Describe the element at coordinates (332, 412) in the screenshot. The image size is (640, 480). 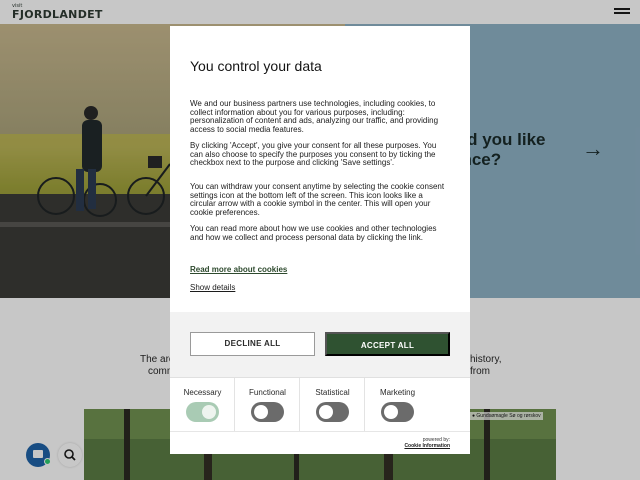
I see `statistical-toggle` at that location.